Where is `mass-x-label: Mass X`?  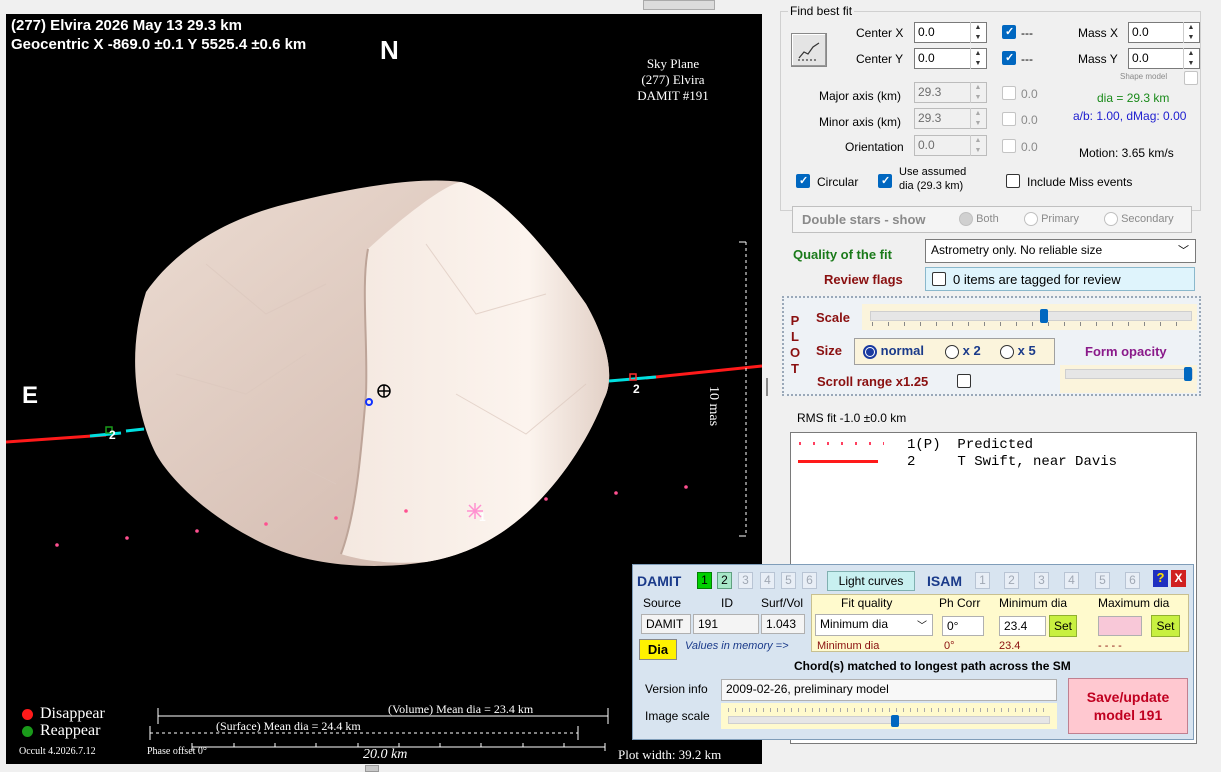
mass-x-label: Mass X is located at coordinates (1098, 33).